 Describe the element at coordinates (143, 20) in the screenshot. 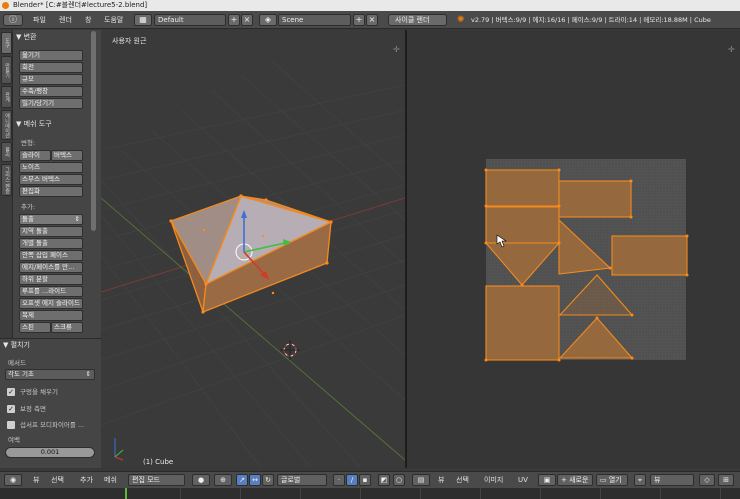

I see `layout-screen-icon: ▦` at that location.